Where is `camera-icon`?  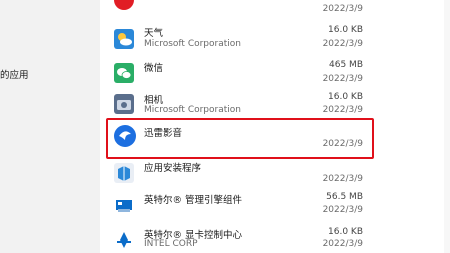
camera-icon is located at coordinates (124, 104).